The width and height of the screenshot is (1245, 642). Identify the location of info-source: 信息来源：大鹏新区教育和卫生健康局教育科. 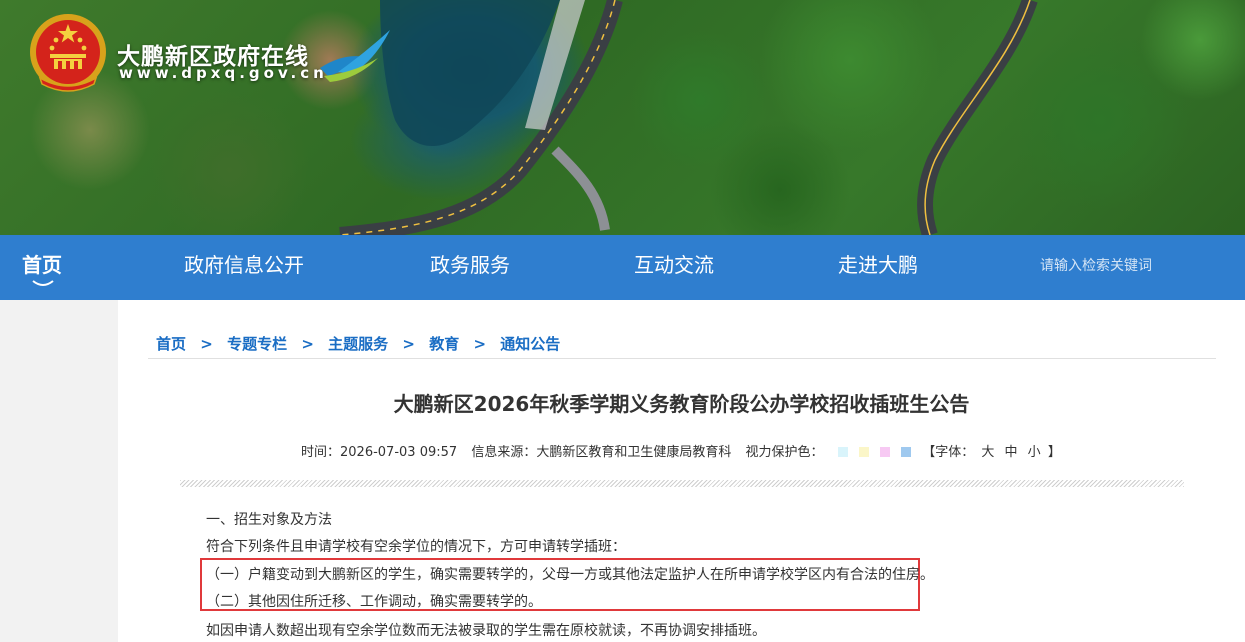
(601, 452).